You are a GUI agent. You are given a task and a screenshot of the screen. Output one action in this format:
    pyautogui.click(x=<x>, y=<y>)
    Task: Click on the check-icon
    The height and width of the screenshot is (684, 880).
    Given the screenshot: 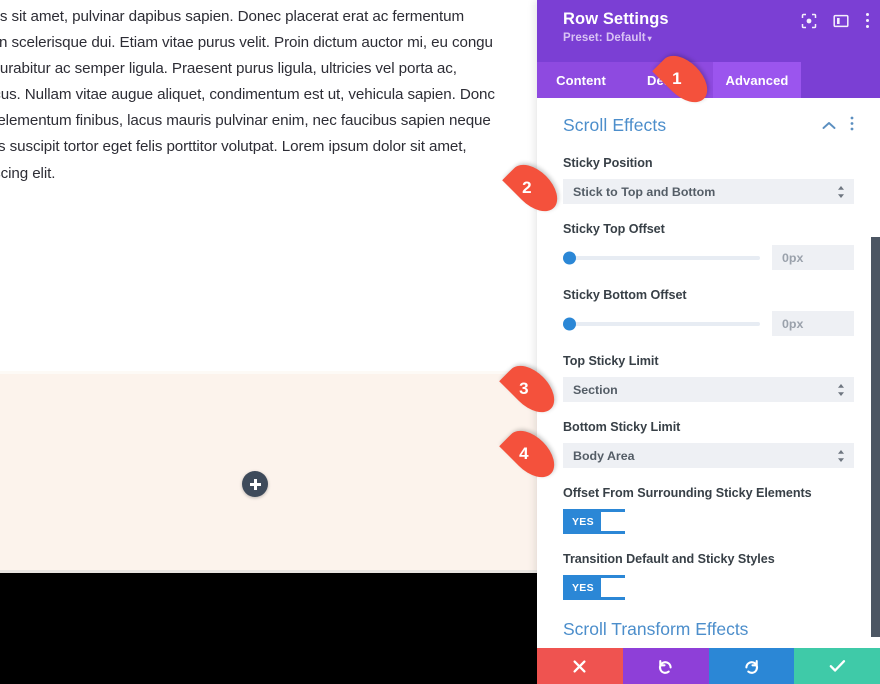 What is the action you would take?
    pyautogui.click(x=837, y=666)
    